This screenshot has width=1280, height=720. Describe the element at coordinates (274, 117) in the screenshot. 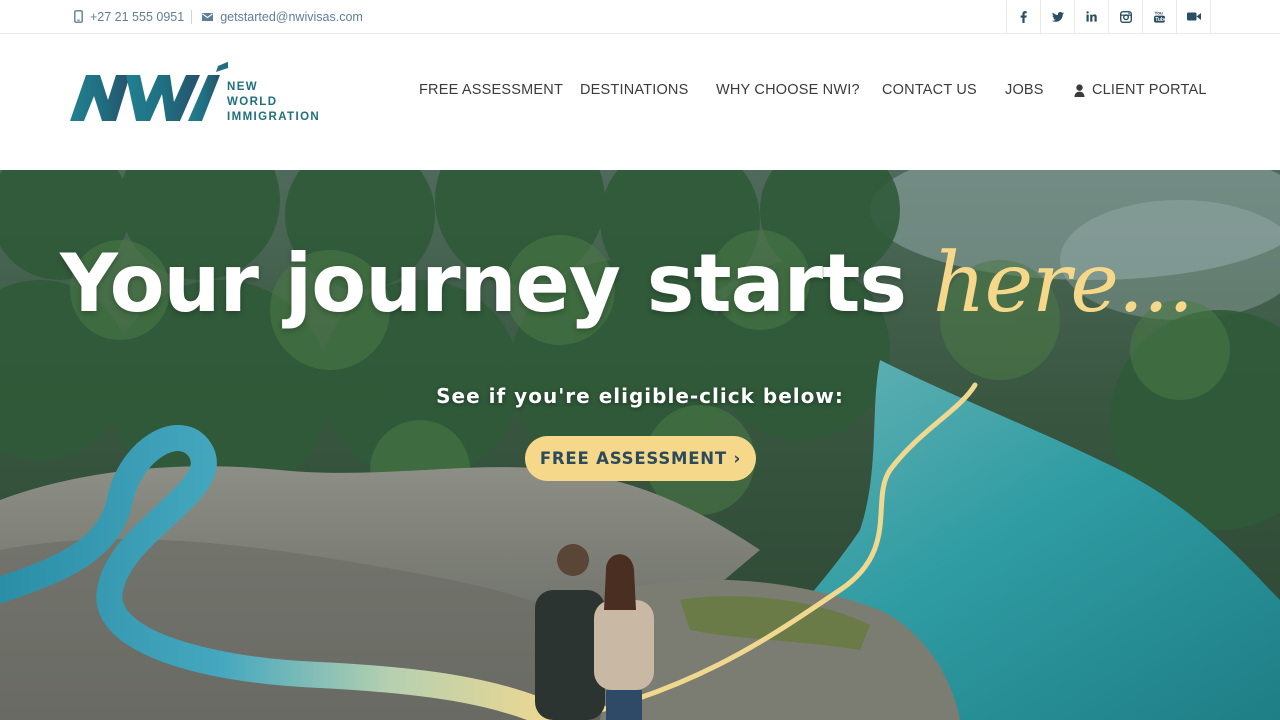

I see `logo-line-3: IMMIGRATION` at that location.